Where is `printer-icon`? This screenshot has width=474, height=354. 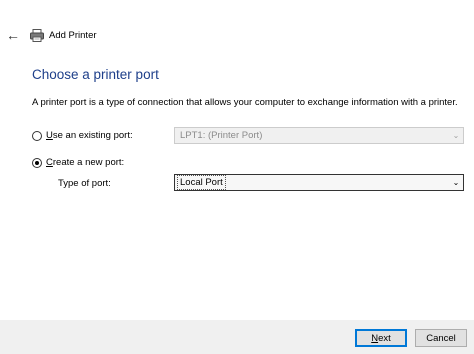 printer-icon is located at coordinates (37, 35).